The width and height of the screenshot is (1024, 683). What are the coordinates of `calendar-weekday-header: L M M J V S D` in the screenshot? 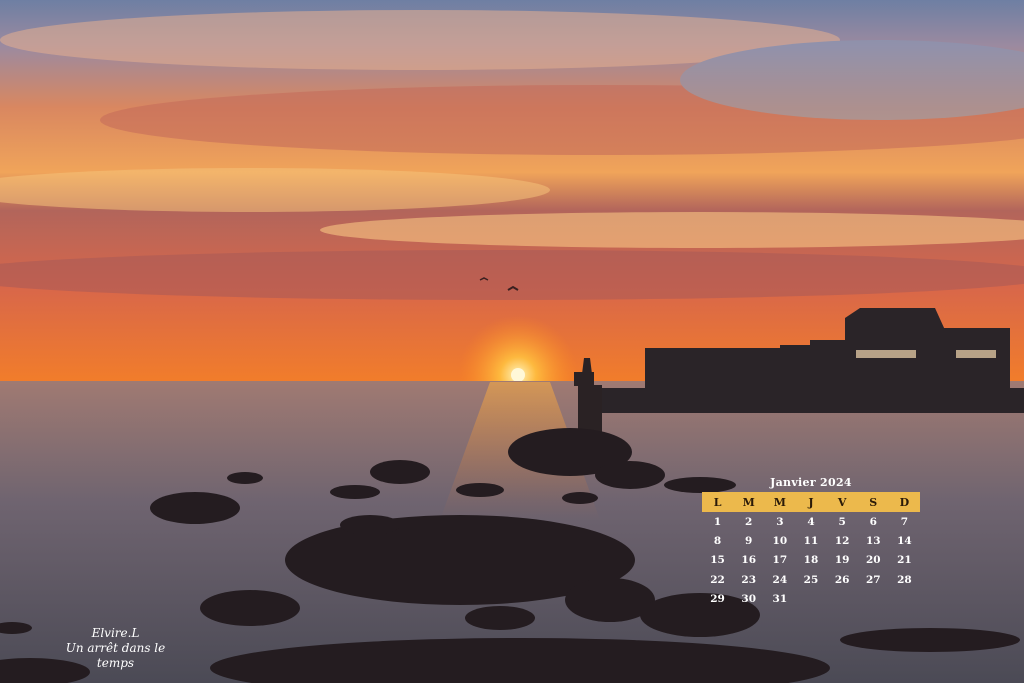 It's located at (811, 502).